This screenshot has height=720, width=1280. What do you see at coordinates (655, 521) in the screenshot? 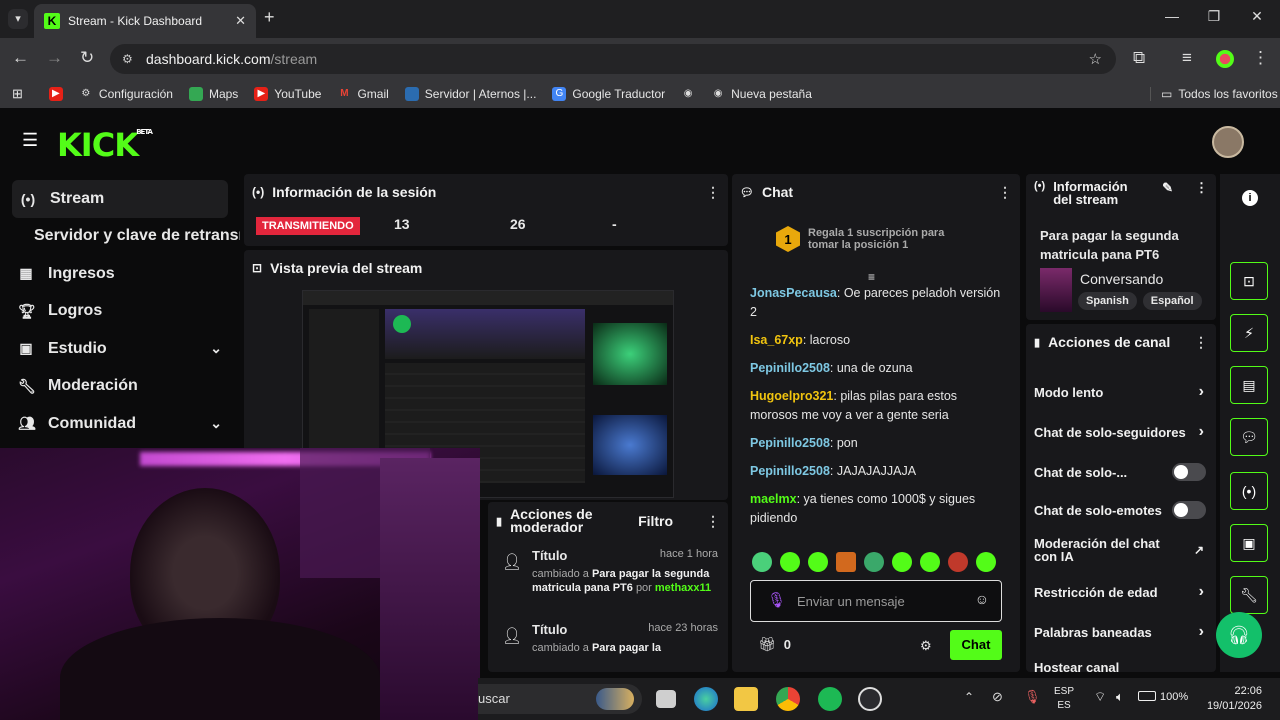
I see `filter-button: Filtro` at bounding box center [655, 521].